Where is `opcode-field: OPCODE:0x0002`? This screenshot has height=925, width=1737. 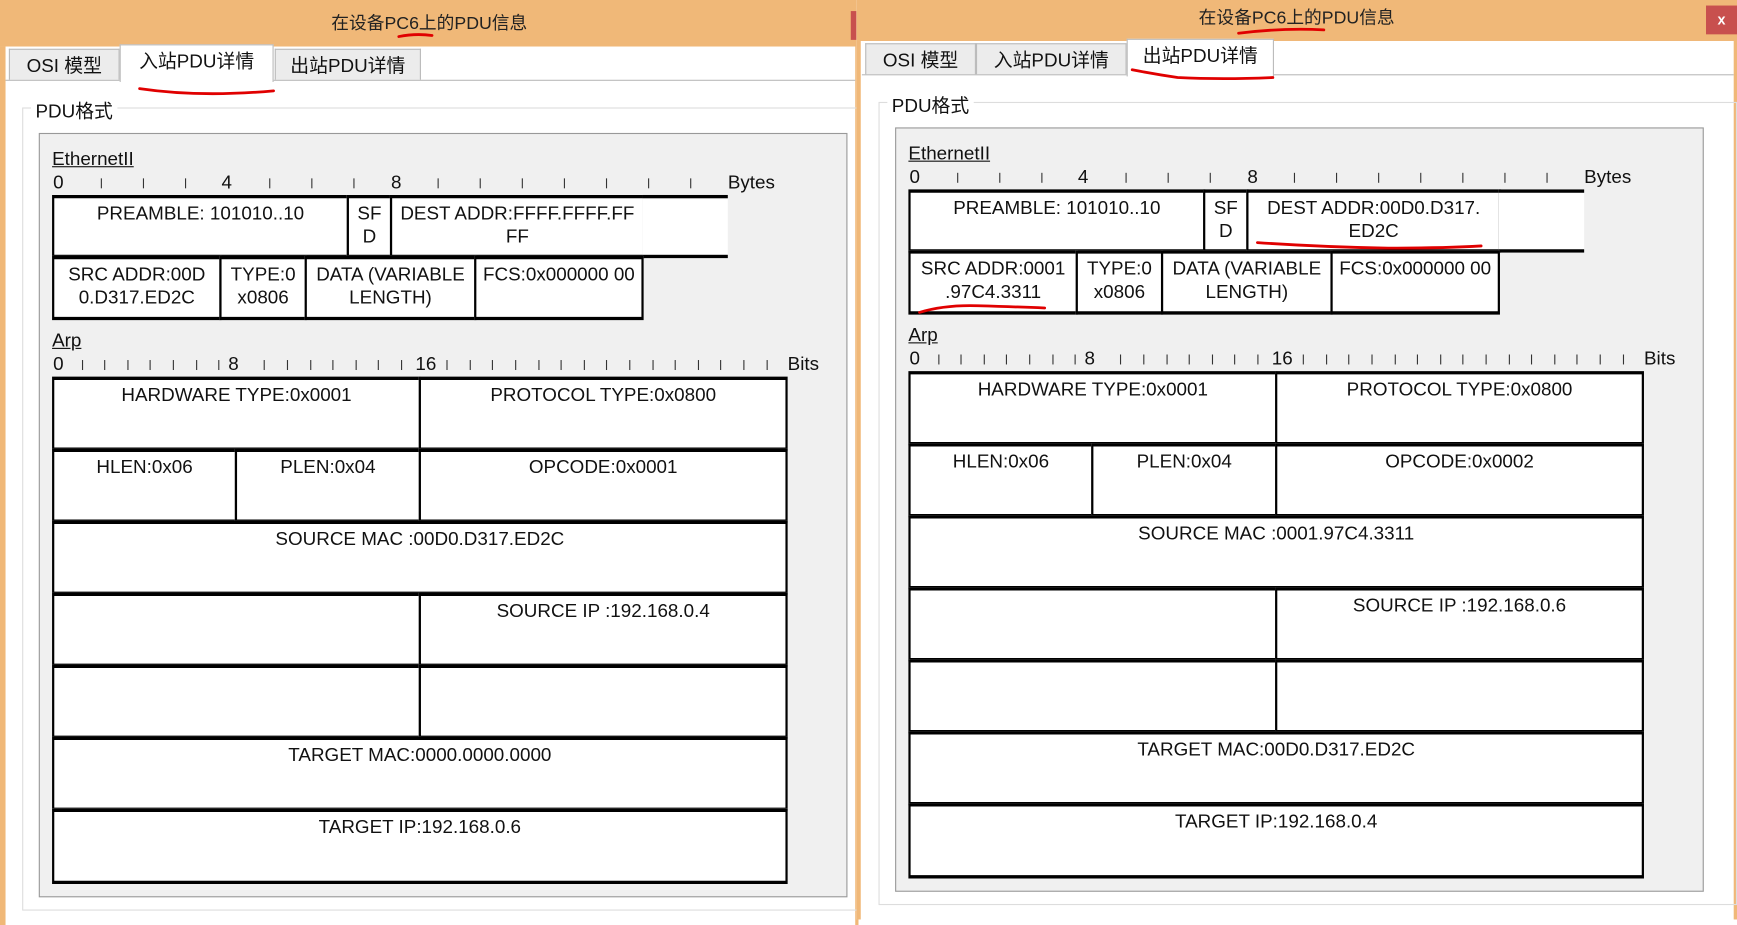
opcode-field: OPCODE:0x0002 is located at coordinates (1459, 480).